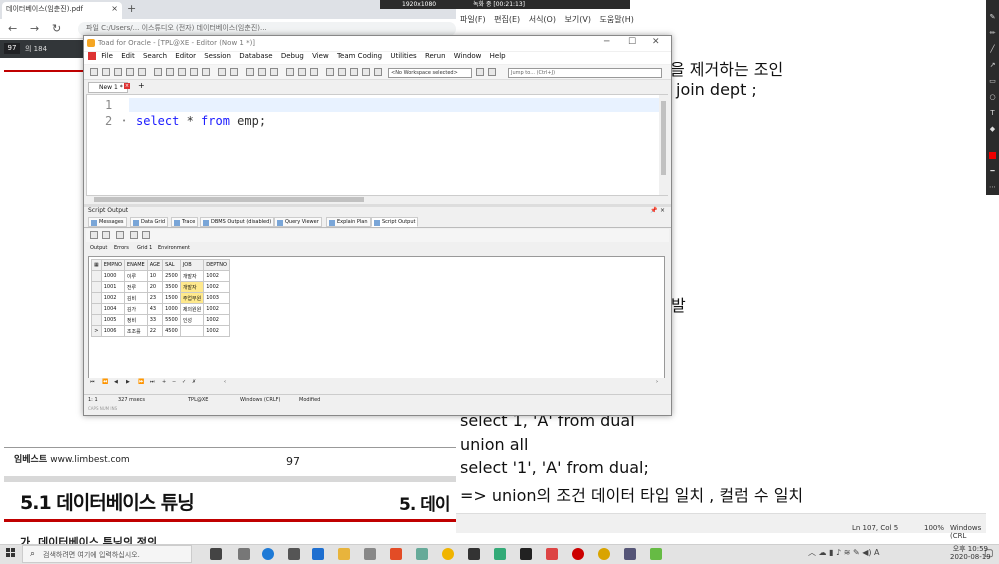 Image resolution: width=999 pixels, height=564 pixels. I want to click on table-cell: 10, so click(155, 276).